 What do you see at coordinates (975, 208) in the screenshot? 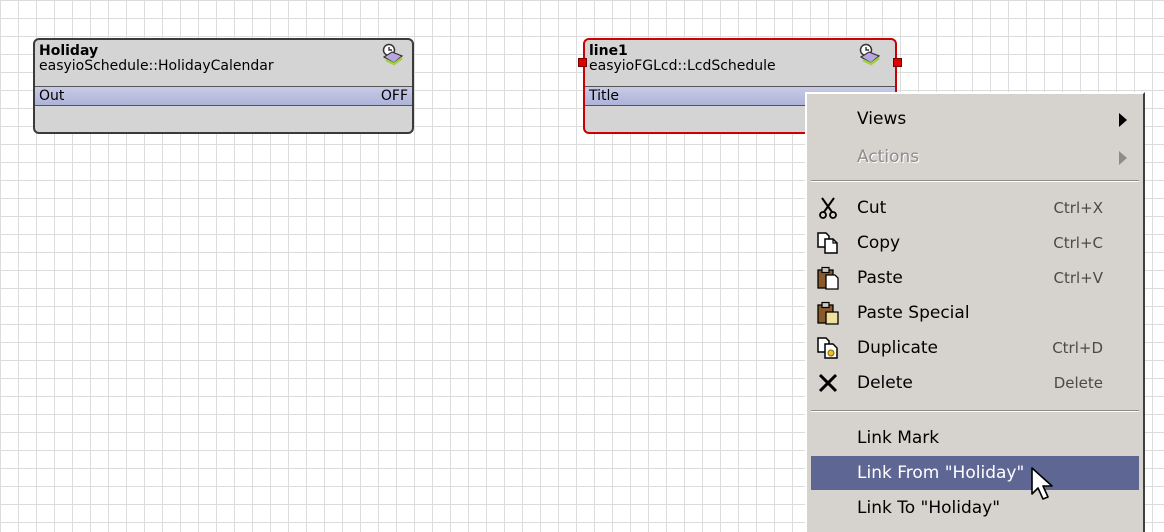
I see `menu-item-cut: Cut Ctrl+X` at bounding box center [975, 208].